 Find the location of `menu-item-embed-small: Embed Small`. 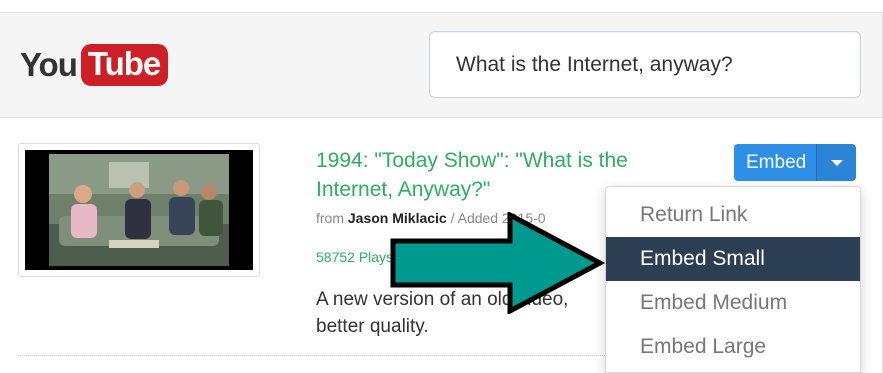

menu-item-embed-small: Embed Small is located at coordinates (733, 259).